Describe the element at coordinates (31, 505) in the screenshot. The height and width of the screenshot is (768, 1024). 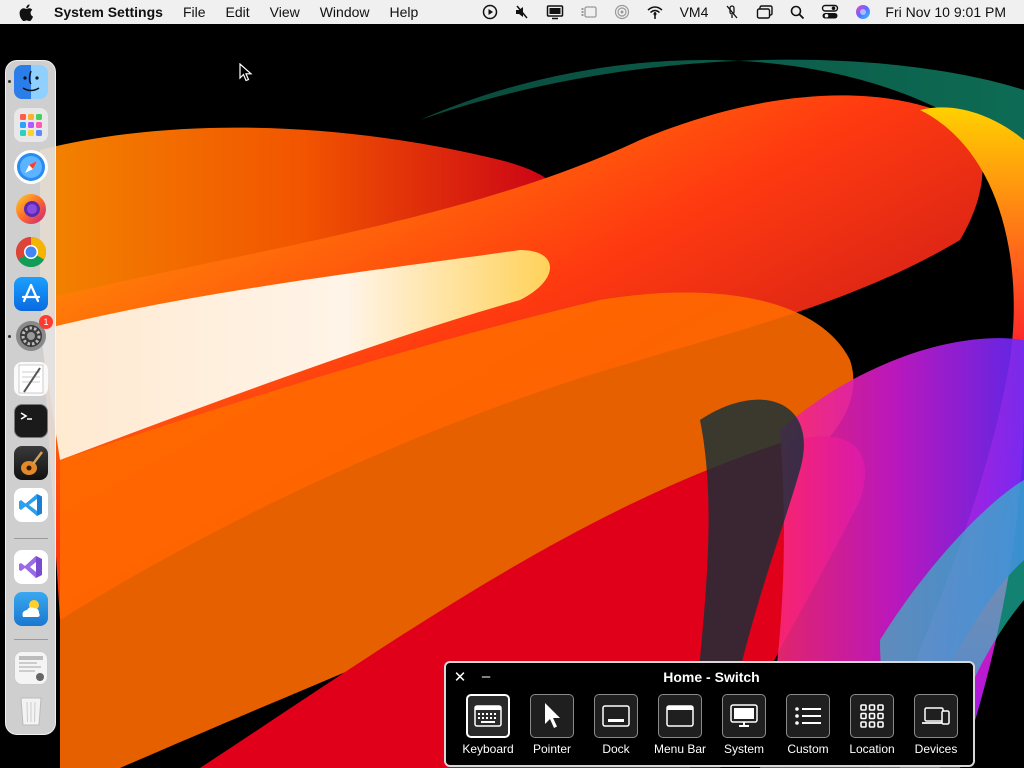
I see `vscode-icon` at that location.